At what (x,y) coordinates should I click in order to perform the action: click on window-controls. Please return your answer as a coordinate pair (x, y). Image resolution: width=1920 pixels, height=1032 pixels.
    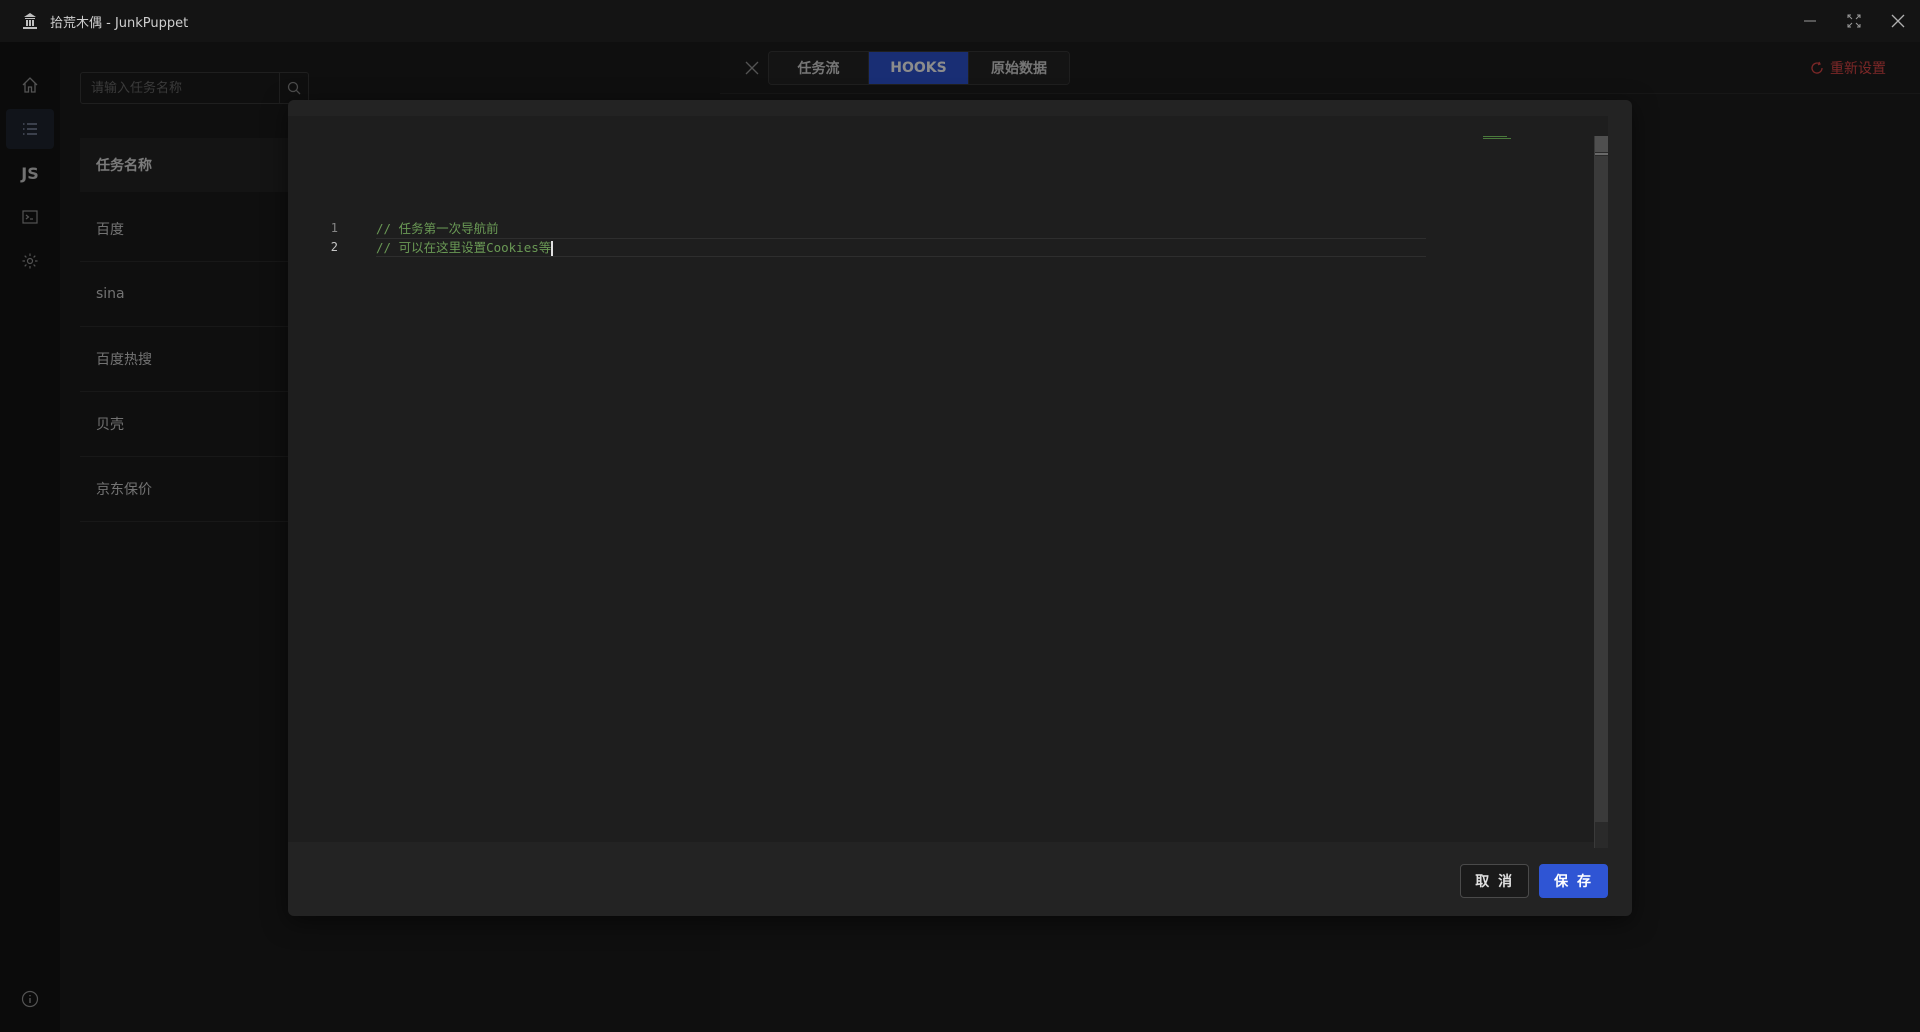
    Looking at the image, I should click on (1854, 21).